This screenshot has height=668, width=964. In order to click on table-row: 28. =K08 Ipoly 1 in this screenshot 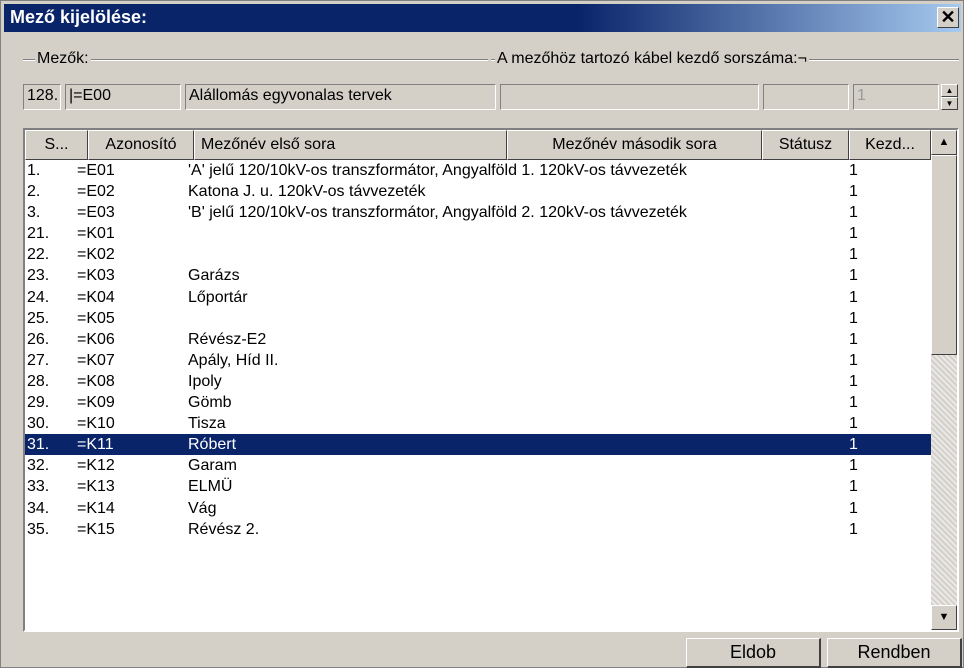, I will do `click(478, 381)`.